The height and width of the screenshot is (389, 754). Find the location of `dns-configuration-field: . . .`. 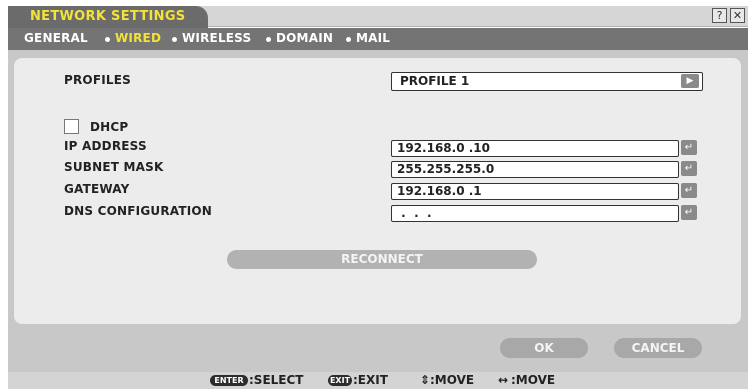

dns-configuration-field: . . . is located at coordinates (535, 213).